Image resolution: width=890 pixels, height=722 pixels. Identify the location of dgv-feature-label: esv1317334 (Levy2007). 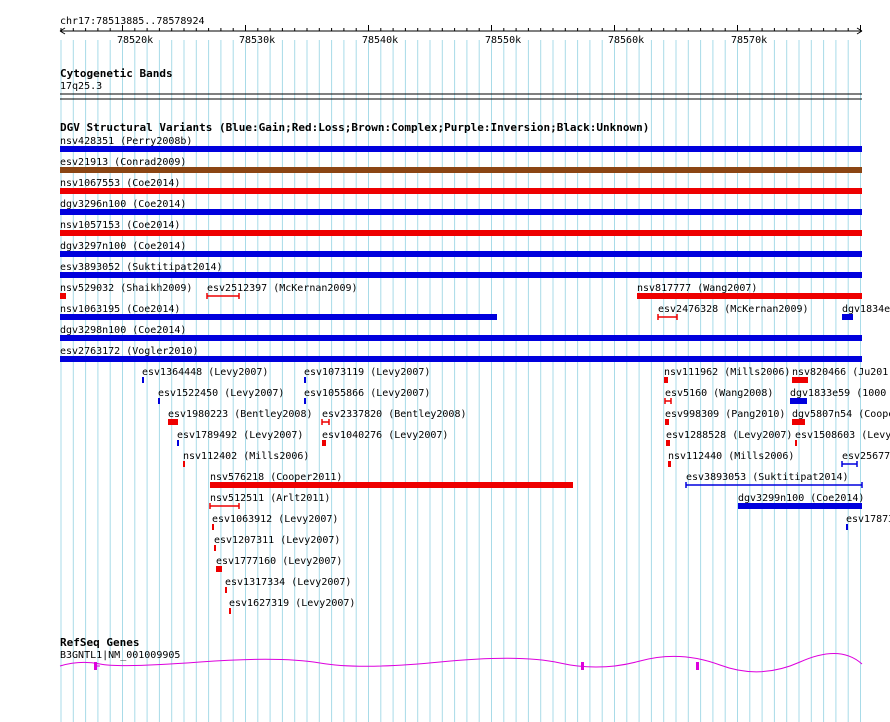
(288, 582).